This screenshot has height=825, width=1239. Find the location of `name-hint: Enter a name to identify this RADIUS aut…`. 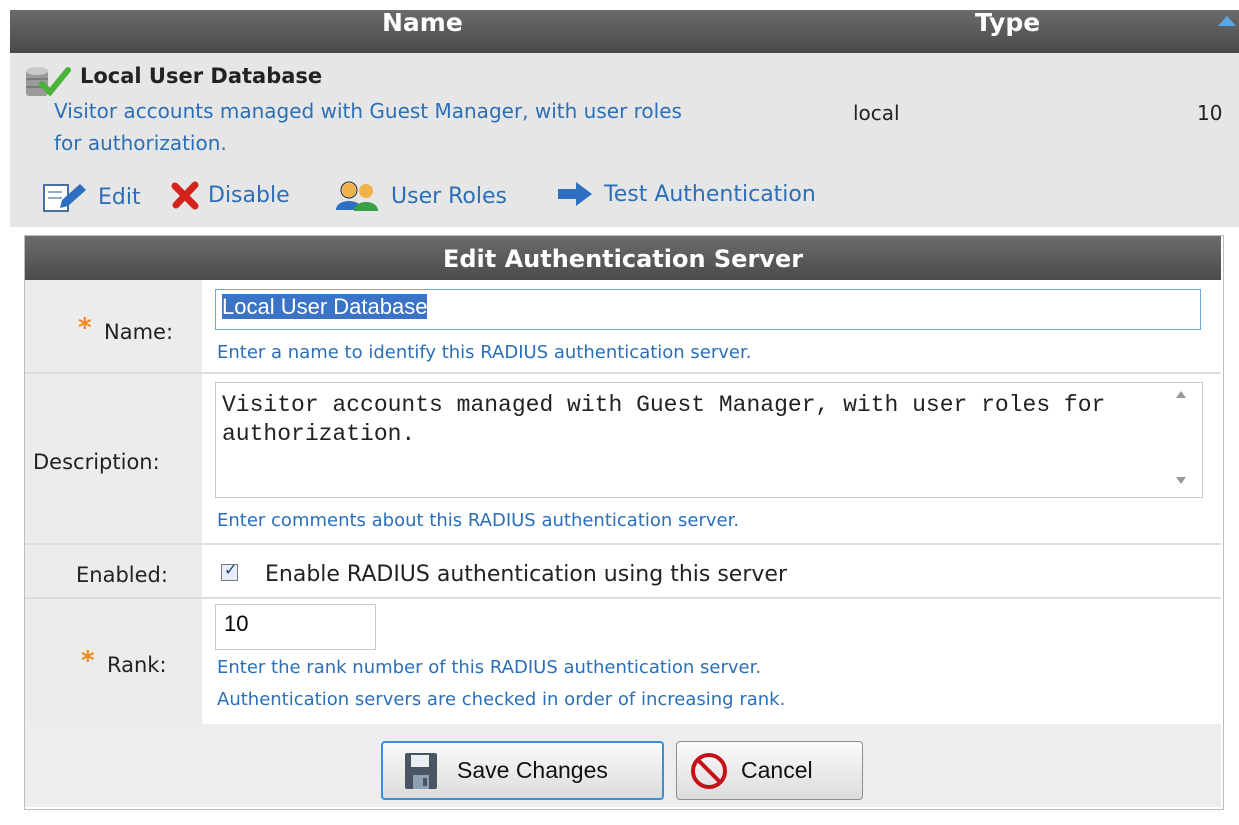

name-hint: Enter a name to identify this RADIUS aut… is located at coordinates (484, 352).